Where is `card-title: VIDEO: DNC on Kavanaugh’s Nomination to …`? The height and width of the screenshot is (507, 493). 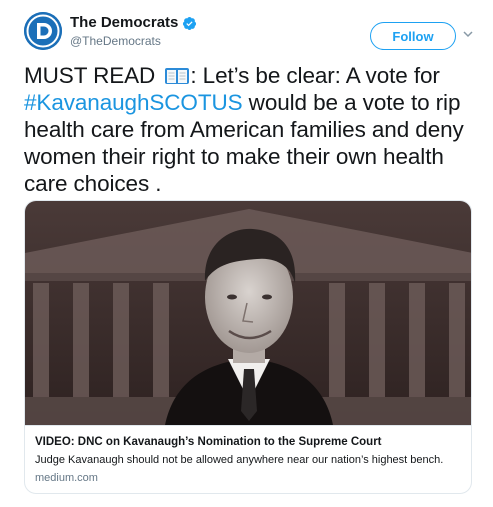 card-title: VIDEO: DNC on Kavanaugh’s Nomination to … is located at coordinates (249, 442).